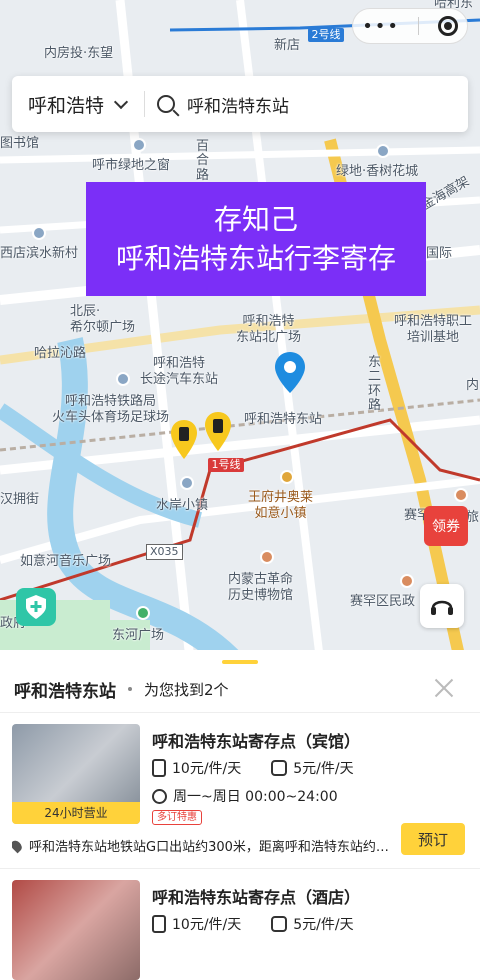 The height and width of the screenshot is (980, 480). What do you see at coordinates (287, 45) in the screenshot?
I see `map-label-xindian: 新店` at bounding box center [287, 45].